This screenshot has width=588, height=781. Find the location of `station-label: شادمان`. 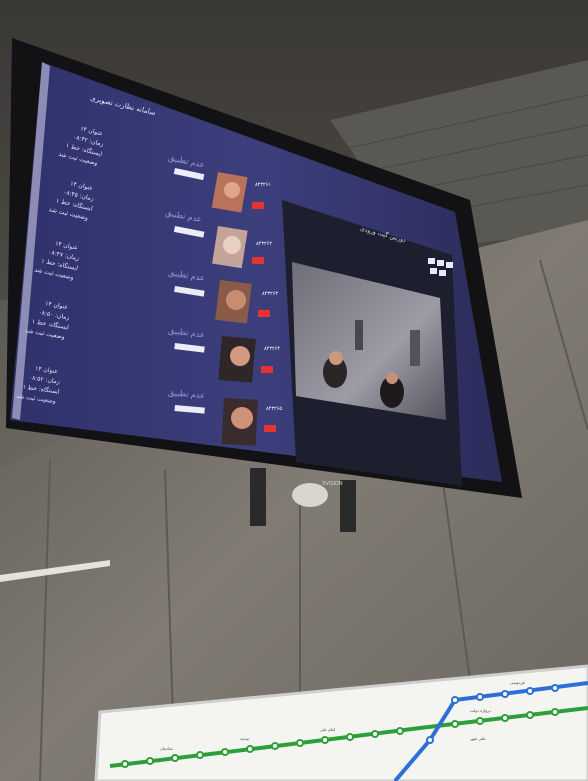

station-label: شادمان is located at coordinates (166, 748).